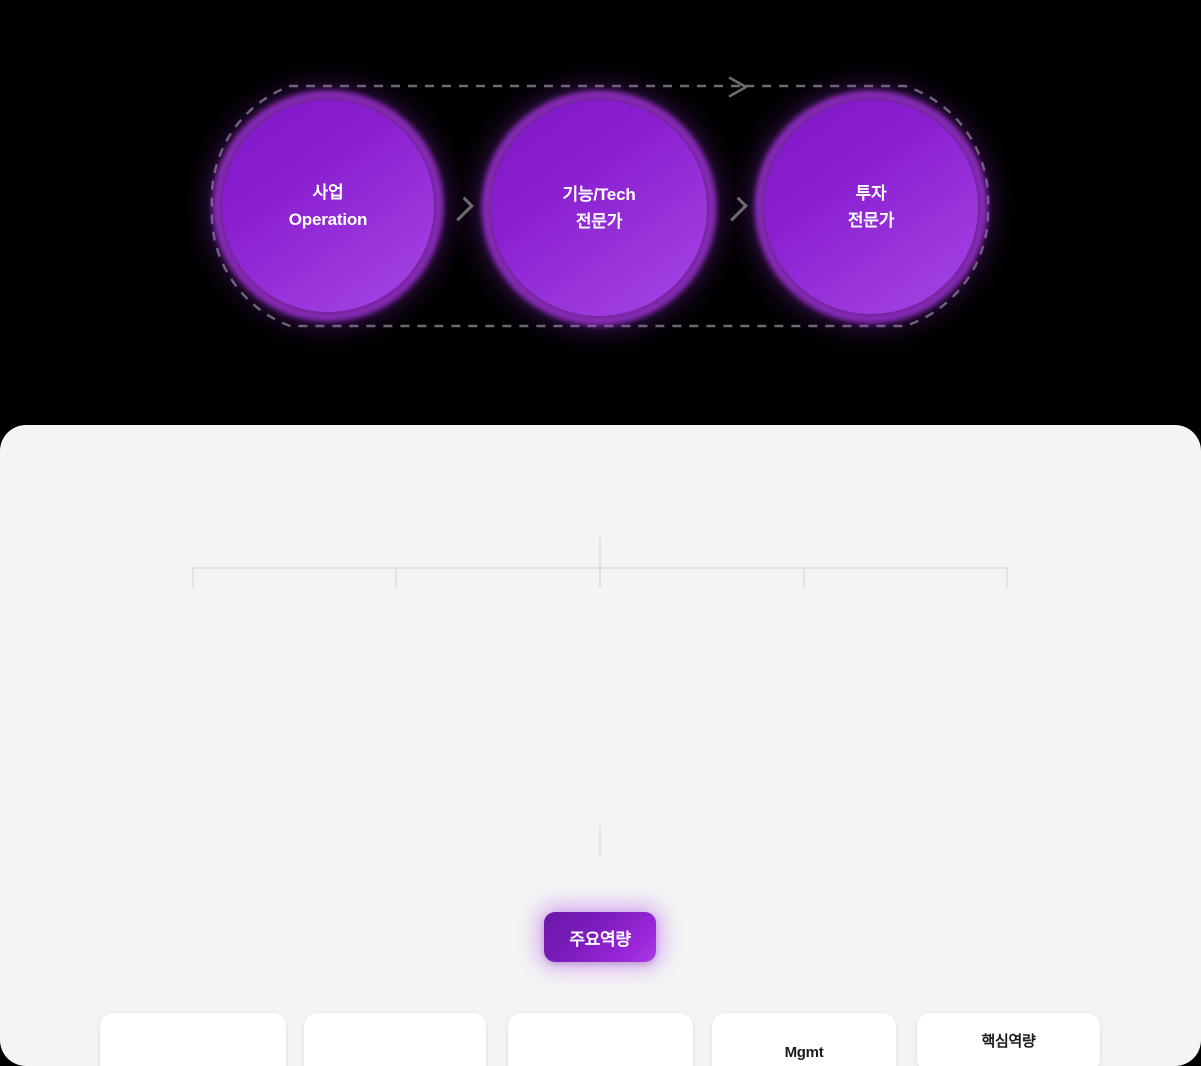 Image resolution: width=1201 pixels, height=1066 pixels. Describe the element at coordinates (804, 1039) in the screenshot. I see `competency-card-mgmt: Mgmt (전략/마케팅/재무 /HR/법무)` at that location.